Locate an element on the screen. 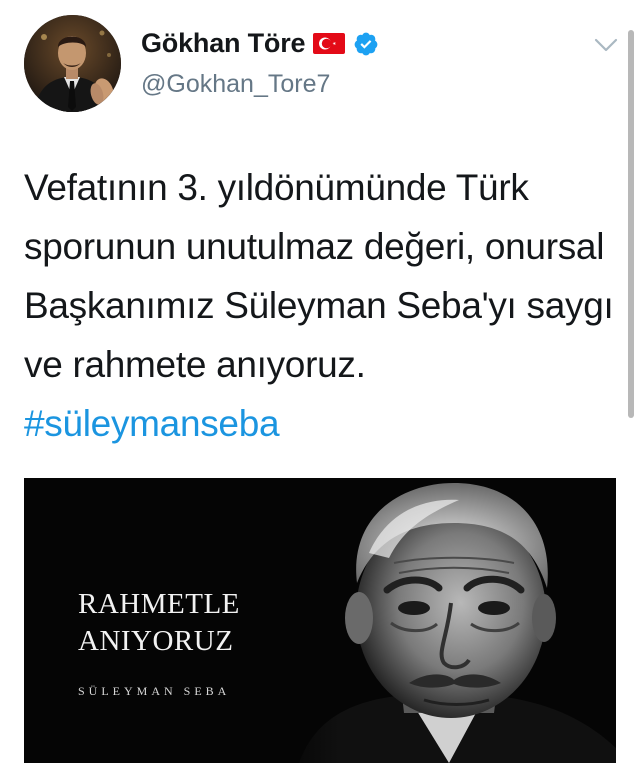 This screenshot has height=763, width=640. author-display-name: Gökhan Töre is located at coordinates (223, 43).